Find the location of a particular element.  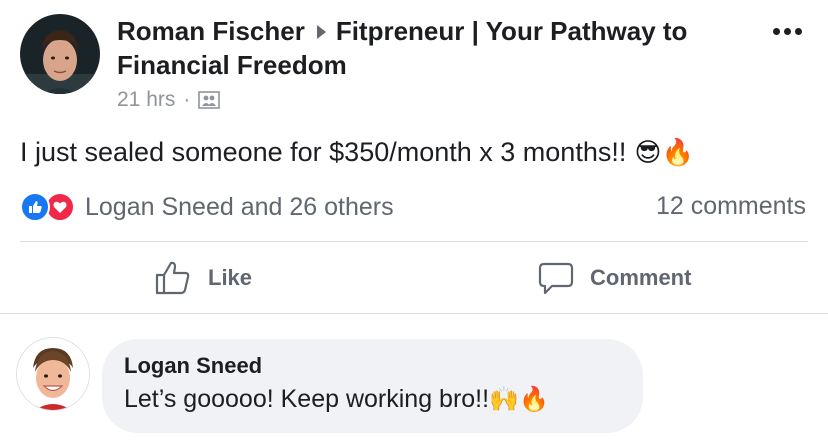

like-label: Like is located at coordinates (230, 277).